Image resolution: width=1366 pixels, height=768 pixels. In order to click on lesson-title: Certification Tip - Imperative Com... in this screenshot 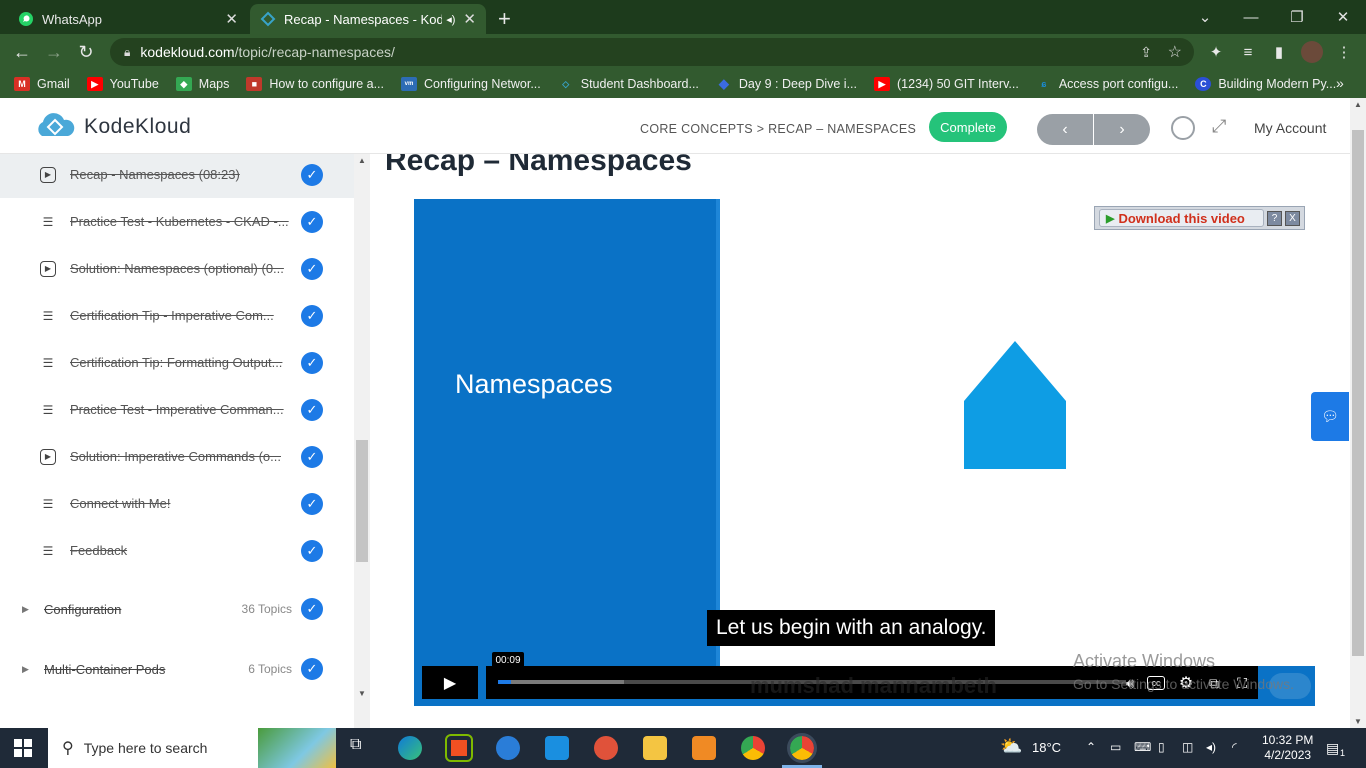, I will do `click(172, 315)`.